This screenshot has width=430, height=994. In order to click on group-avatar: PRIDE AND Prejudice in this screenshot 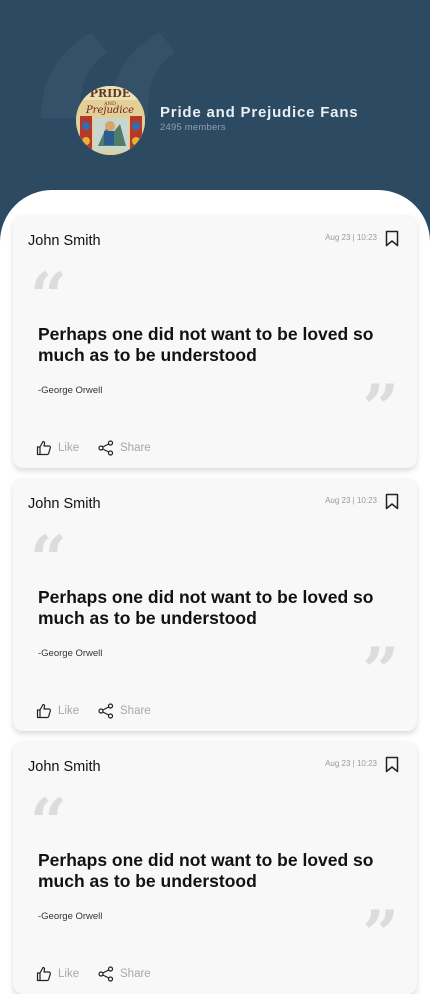, I will do `click(110, 120)`.